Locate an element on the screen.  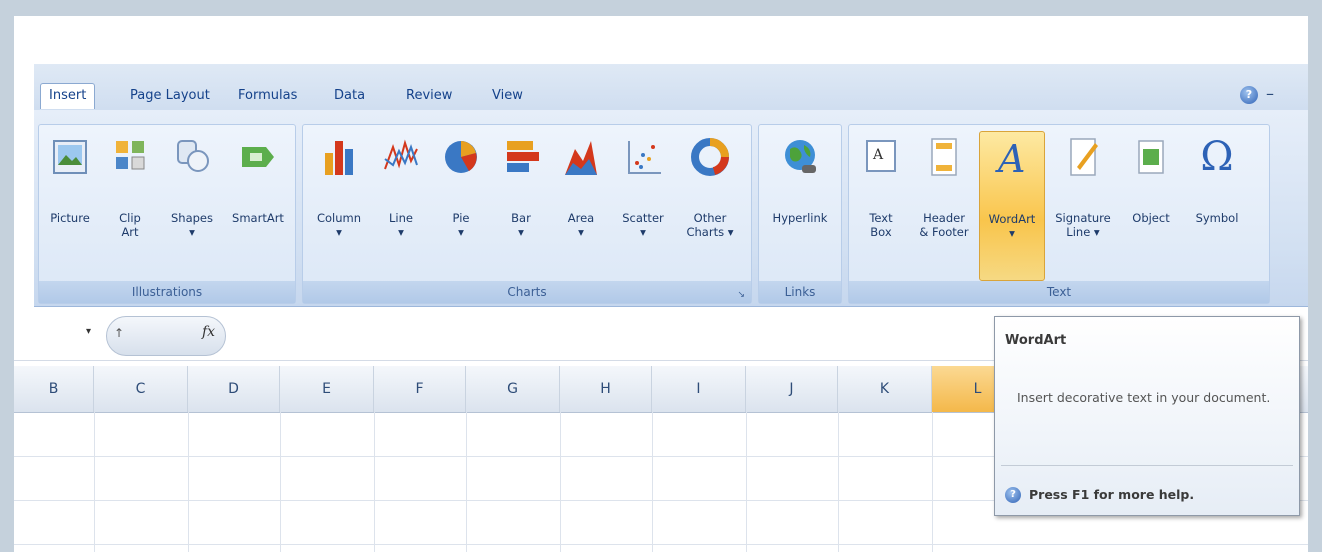
column-header-k: K is located at coordinates (885, 389).